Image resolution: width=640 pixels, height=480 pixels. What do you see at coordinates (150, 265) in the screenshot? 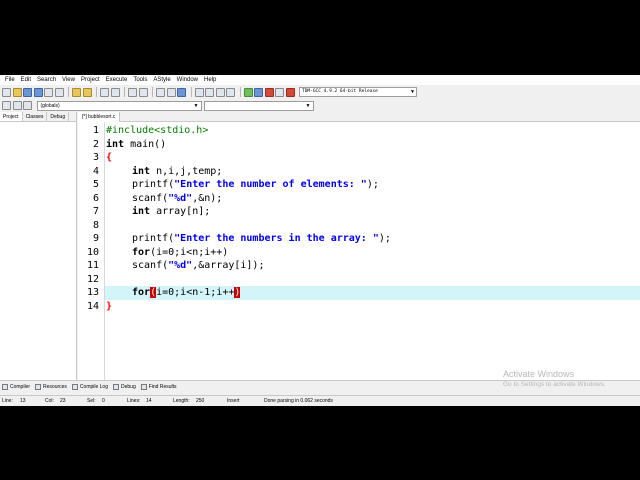
I see `code-token: scanf(` at bounding box center [150, 265].